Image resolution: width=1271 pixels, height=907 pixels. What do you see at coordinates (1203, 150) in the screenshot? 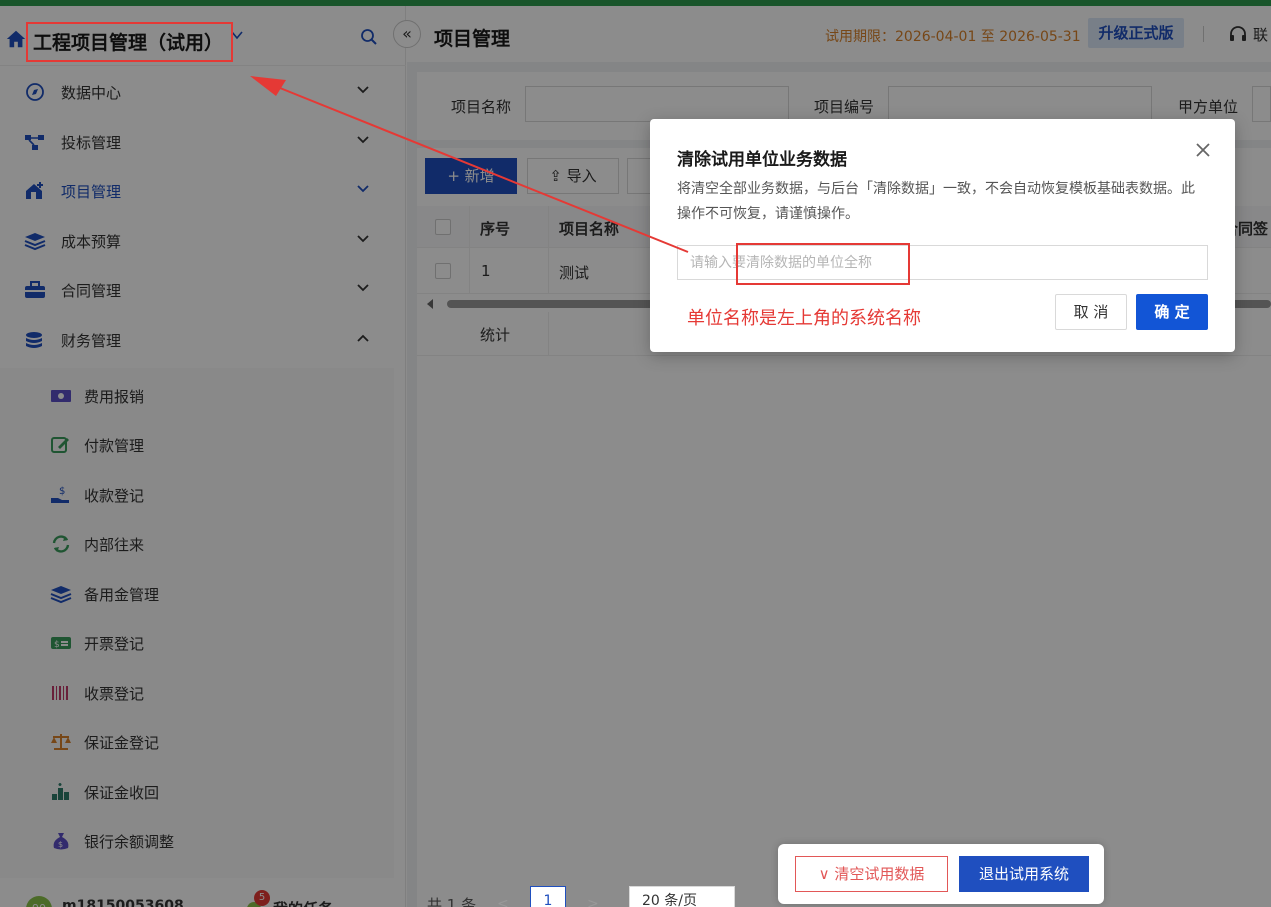
I see `close-icon` at bounding box center [1203, 150].